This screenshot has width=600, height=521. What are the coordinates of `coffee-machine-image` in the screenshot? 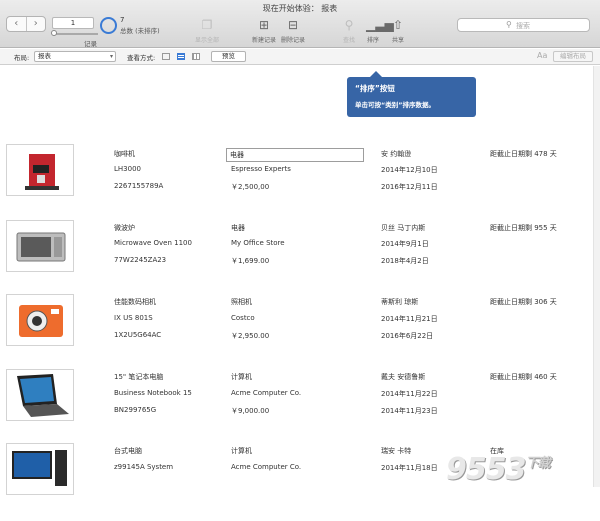 It's located at (42, 172).